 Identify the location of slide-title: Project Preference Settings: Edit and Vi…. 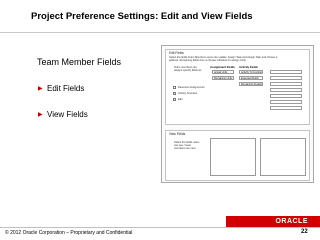
(142, 16).